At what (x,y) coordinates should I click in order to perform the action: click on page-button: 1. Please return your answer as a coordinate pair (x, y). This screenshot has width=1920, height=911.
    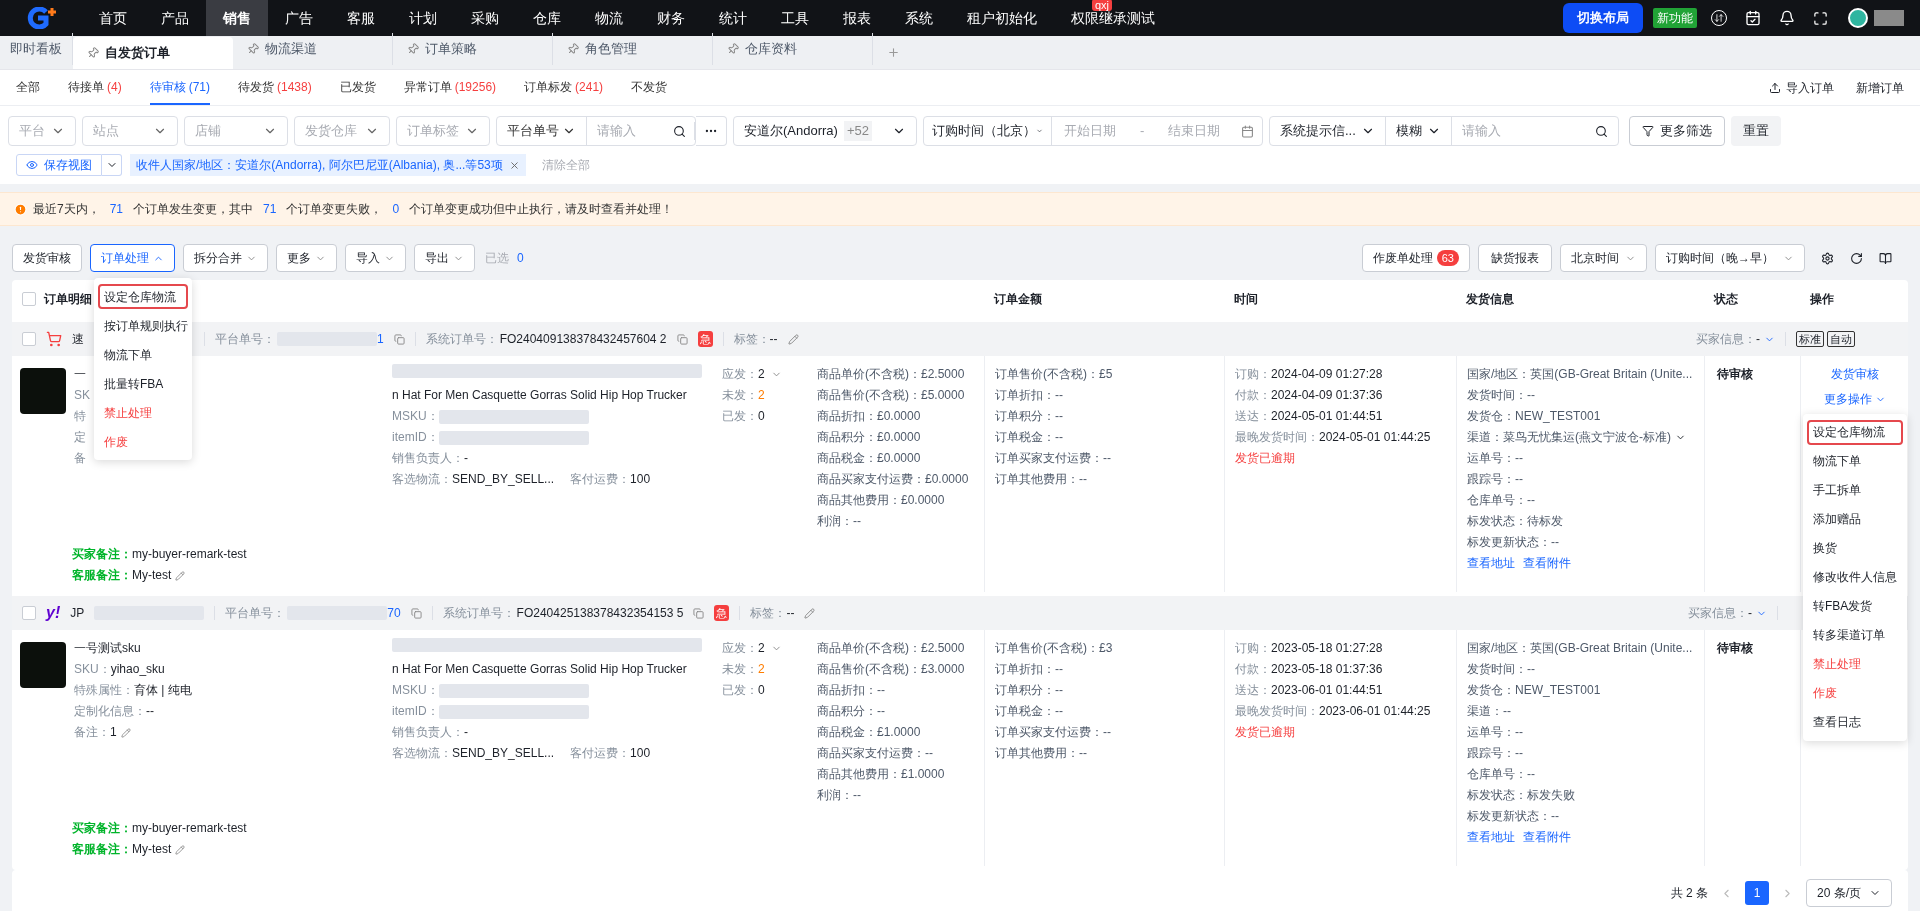
    Looking at the image, I should click on (1757, 893).